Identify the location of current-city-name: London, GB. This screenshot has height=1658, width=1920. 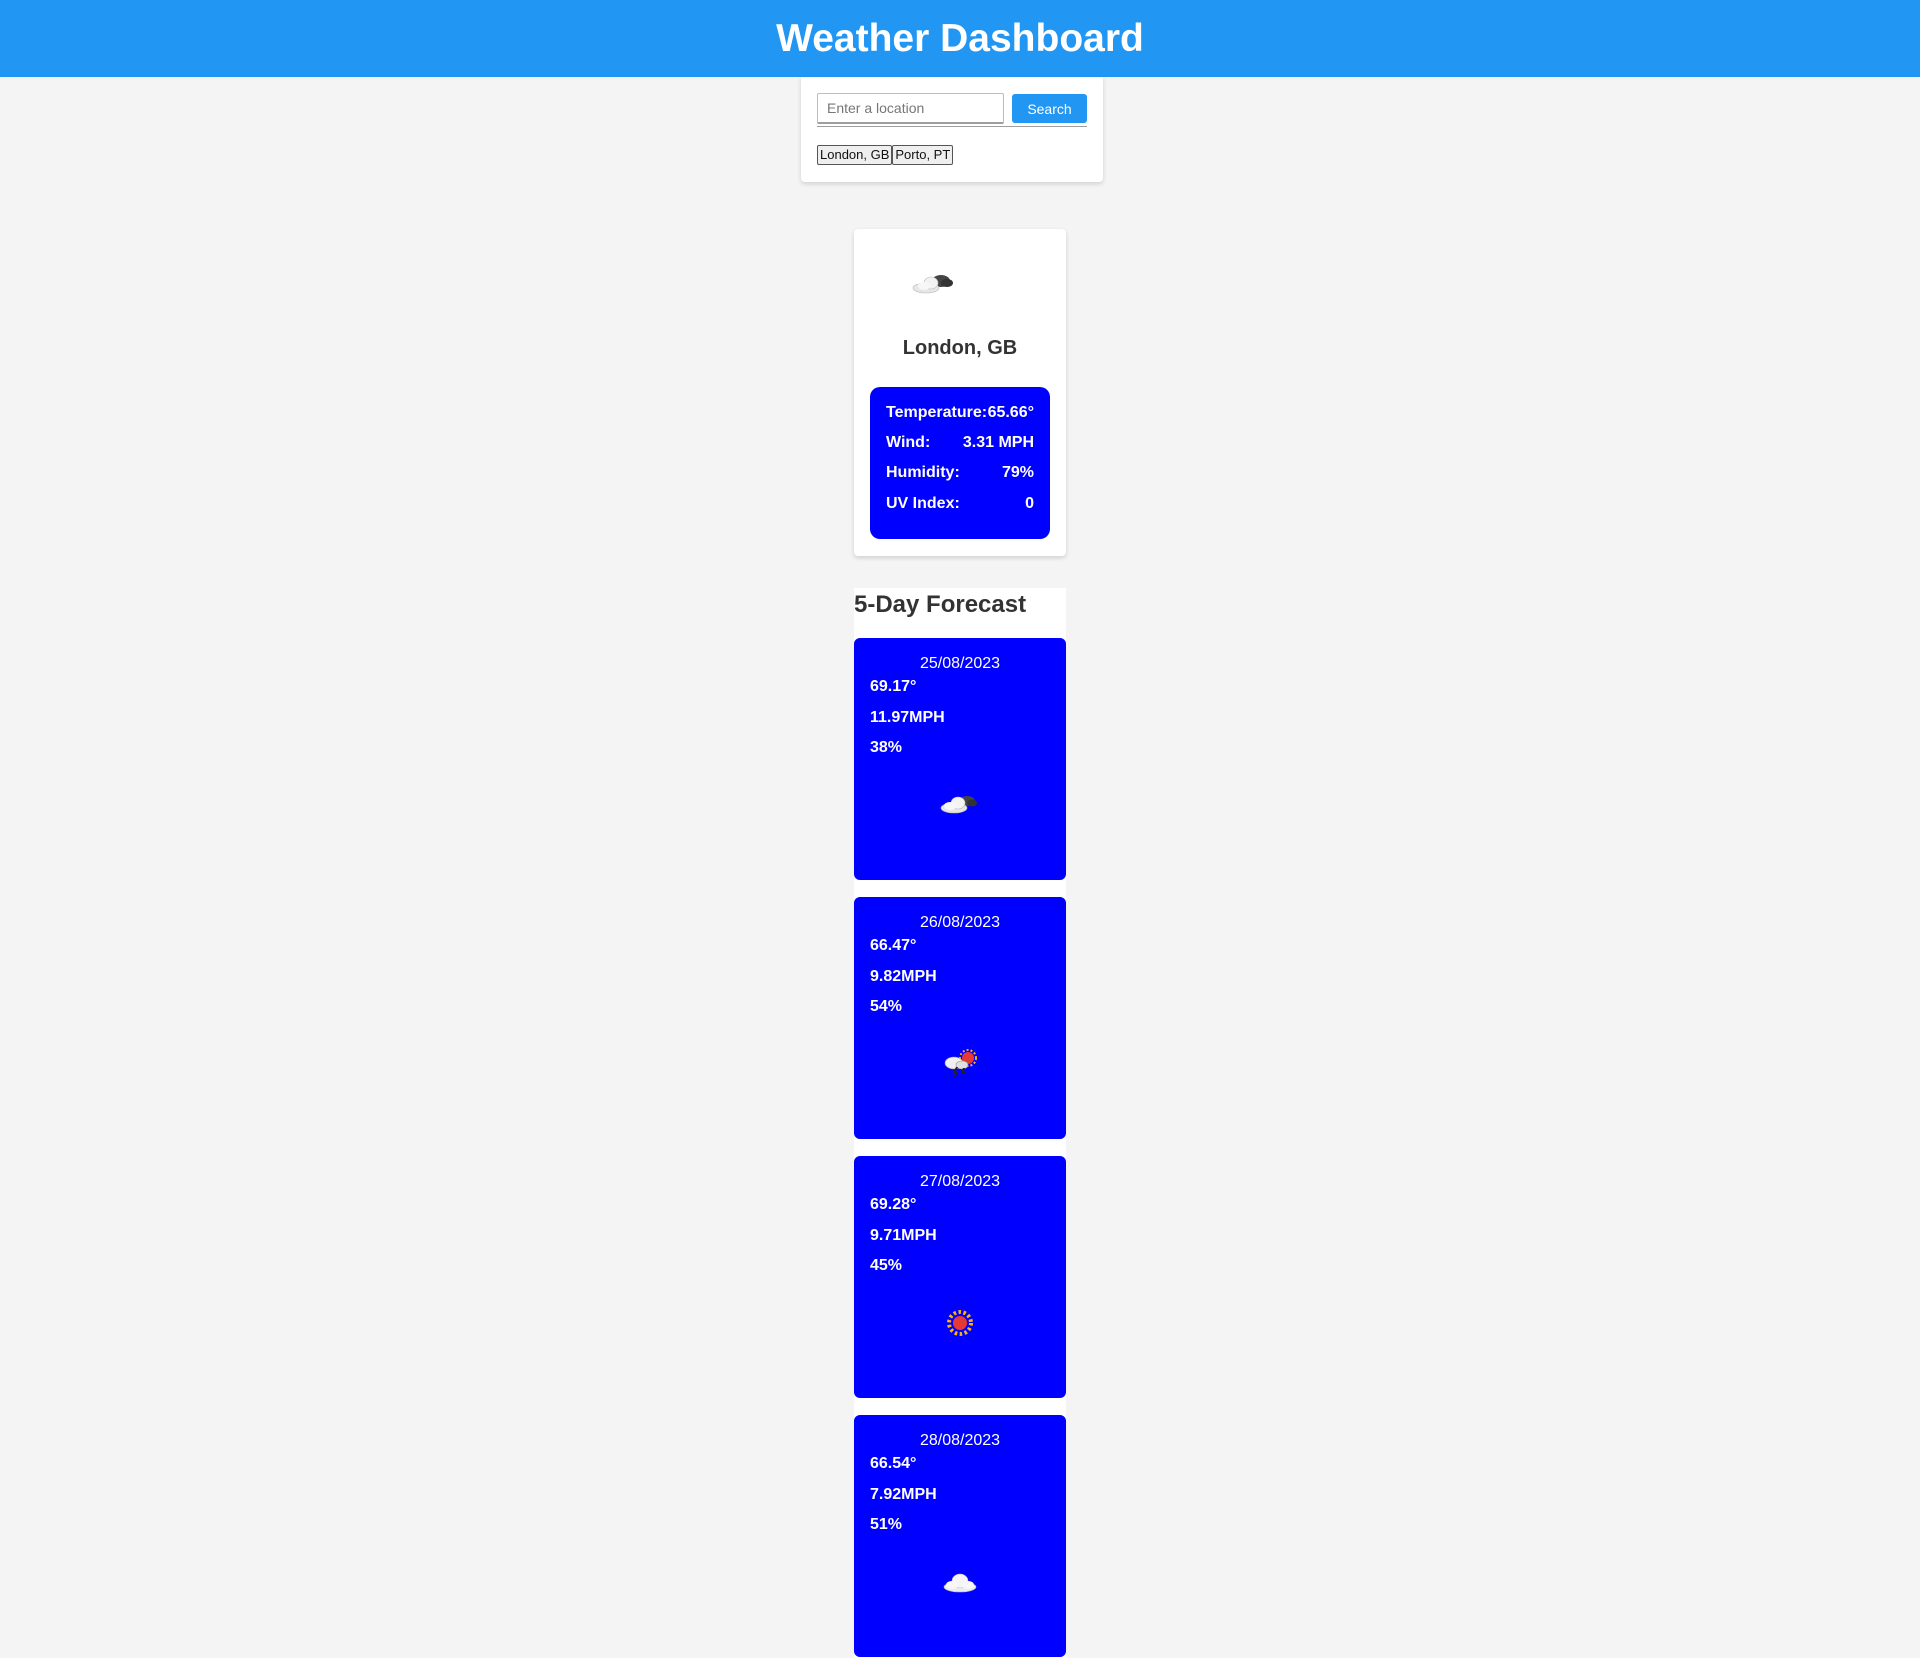
(960, 348).